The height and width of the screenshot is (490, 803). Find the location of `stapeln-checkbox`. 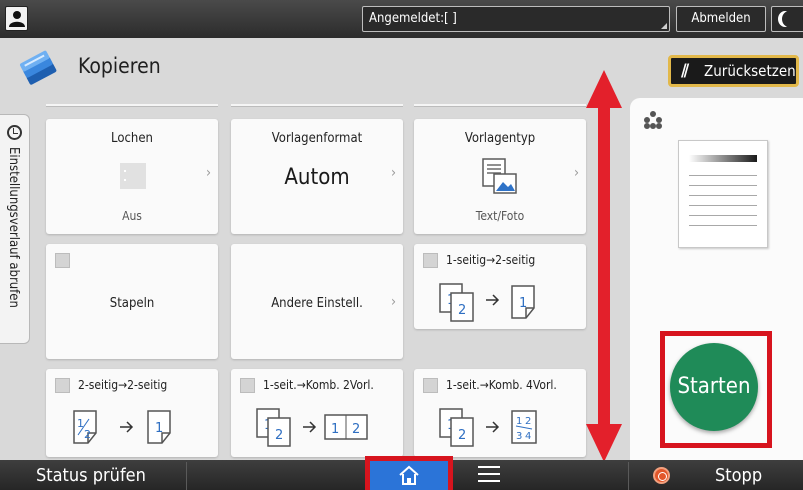

stapeln-checkbox is located at coordinates (62, 260).